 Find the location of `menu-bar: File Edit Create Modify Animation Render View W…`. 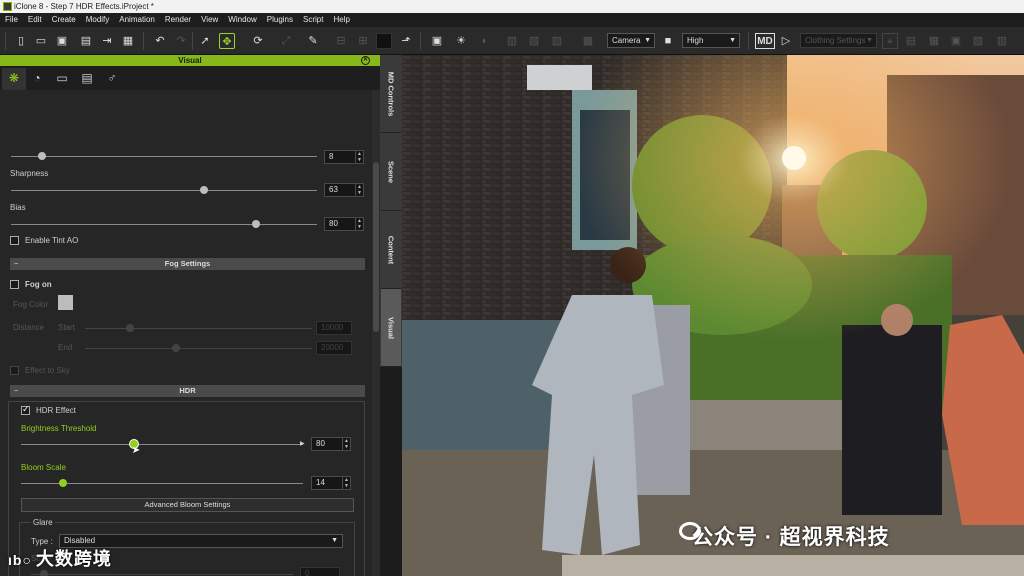

menu-bar: File Edit Create Modify Animation Render View W… is located at coordinates (512, 20).